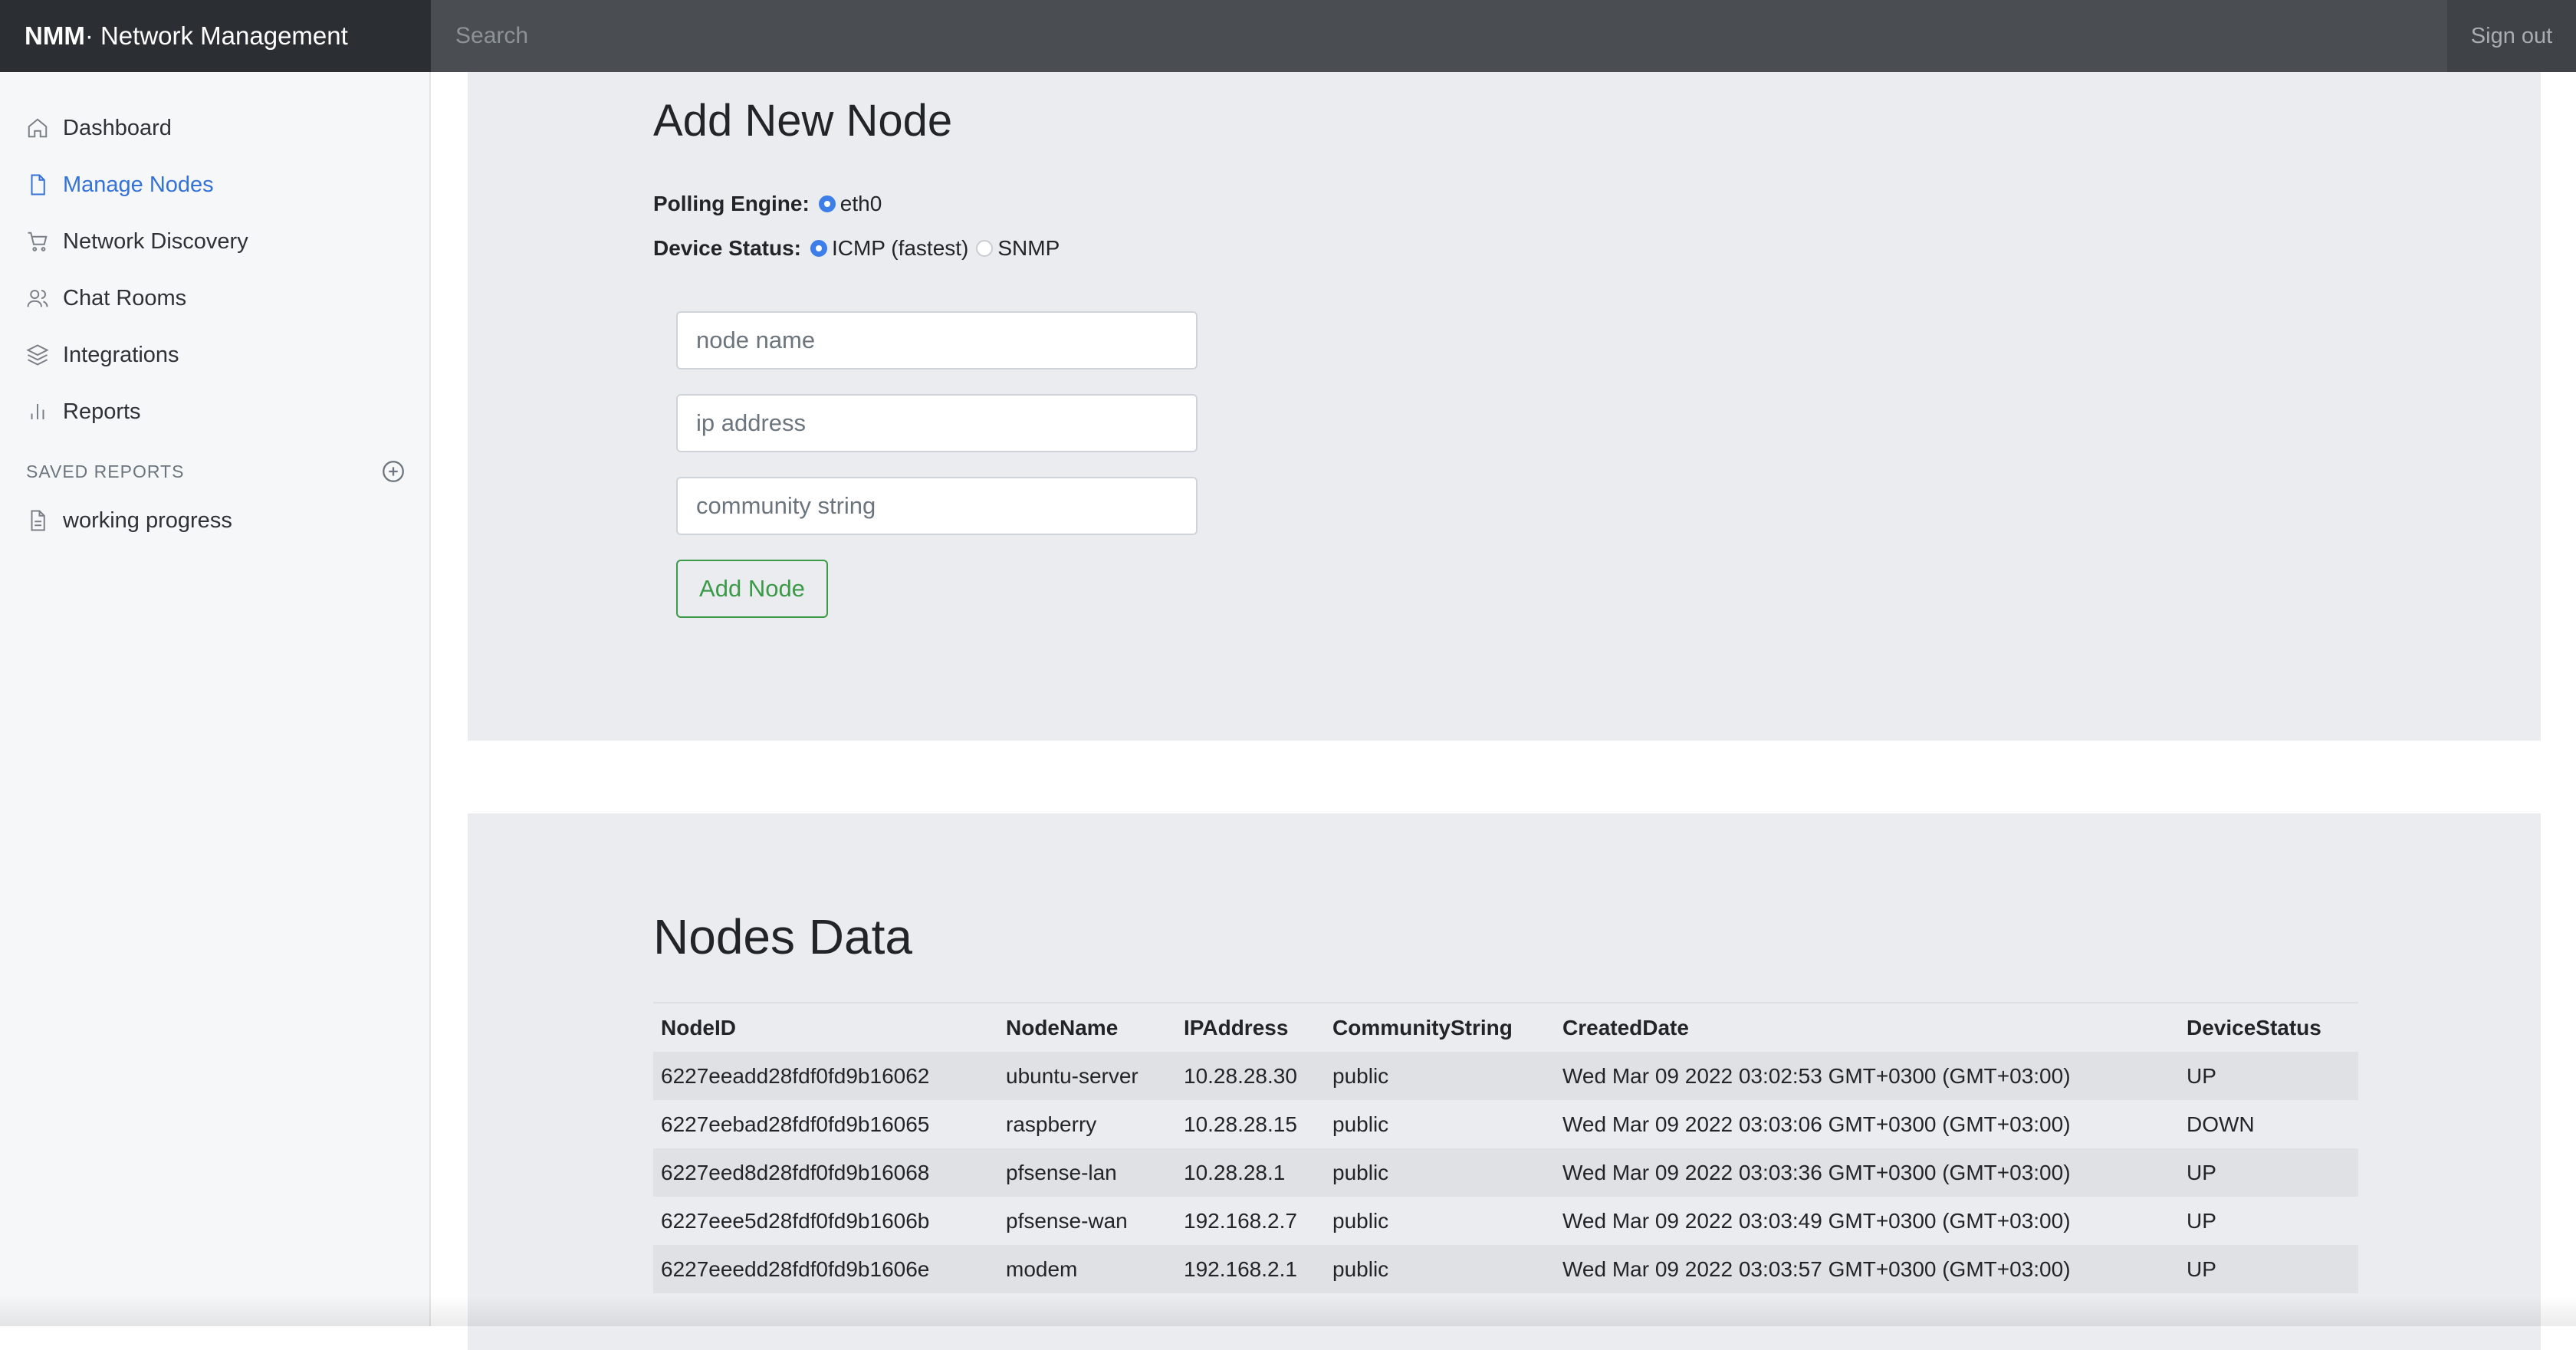 The height and width of the screenshot is (1350, 2576). Describe the element at coordinates (38, 520) in the screenshot. I see `file-text-icon` at that location.